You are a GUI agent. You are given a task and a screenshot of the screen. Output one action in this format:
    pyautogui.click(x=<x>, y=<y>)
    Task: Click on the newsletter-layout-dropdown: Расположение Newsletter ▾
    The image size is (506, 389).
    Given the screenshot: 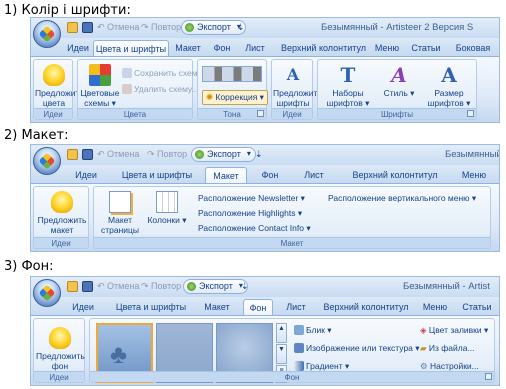 What is the action you would take?
    pyautogui.click(x=251, y=198)
    